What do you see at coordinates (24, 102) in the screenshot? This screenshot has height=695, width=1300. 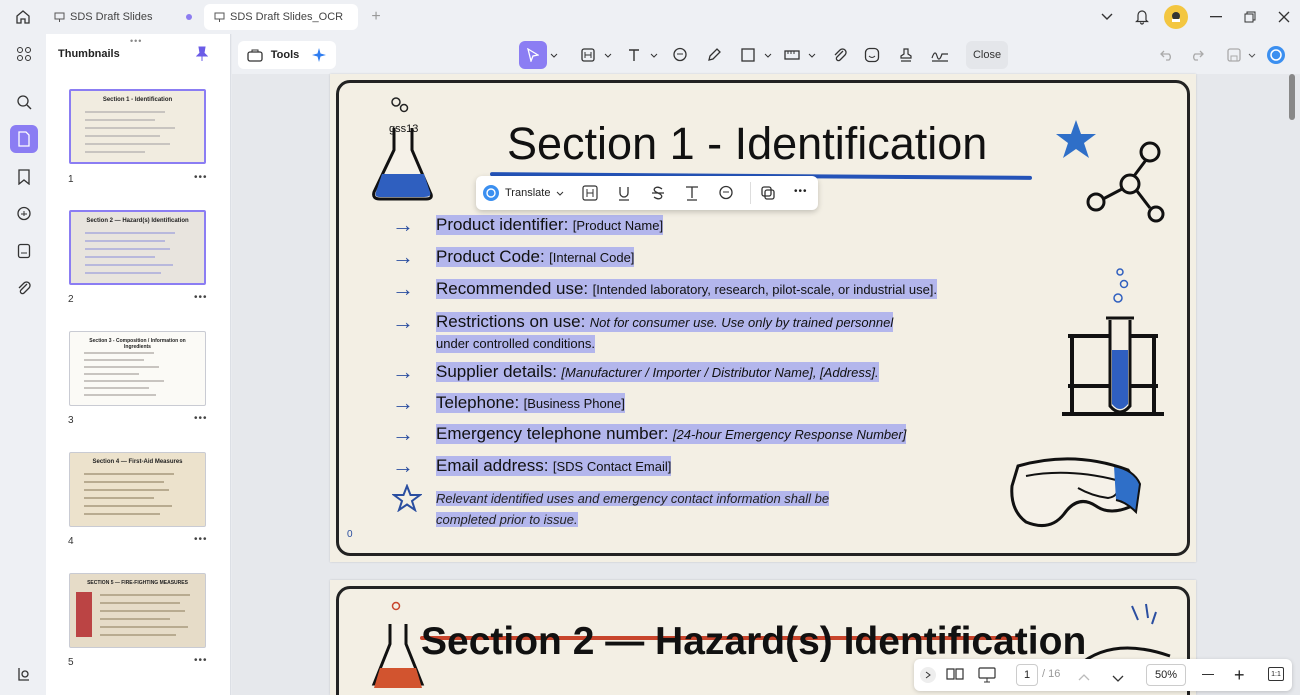 I see `search-icon` at bounding box center [24, 102].